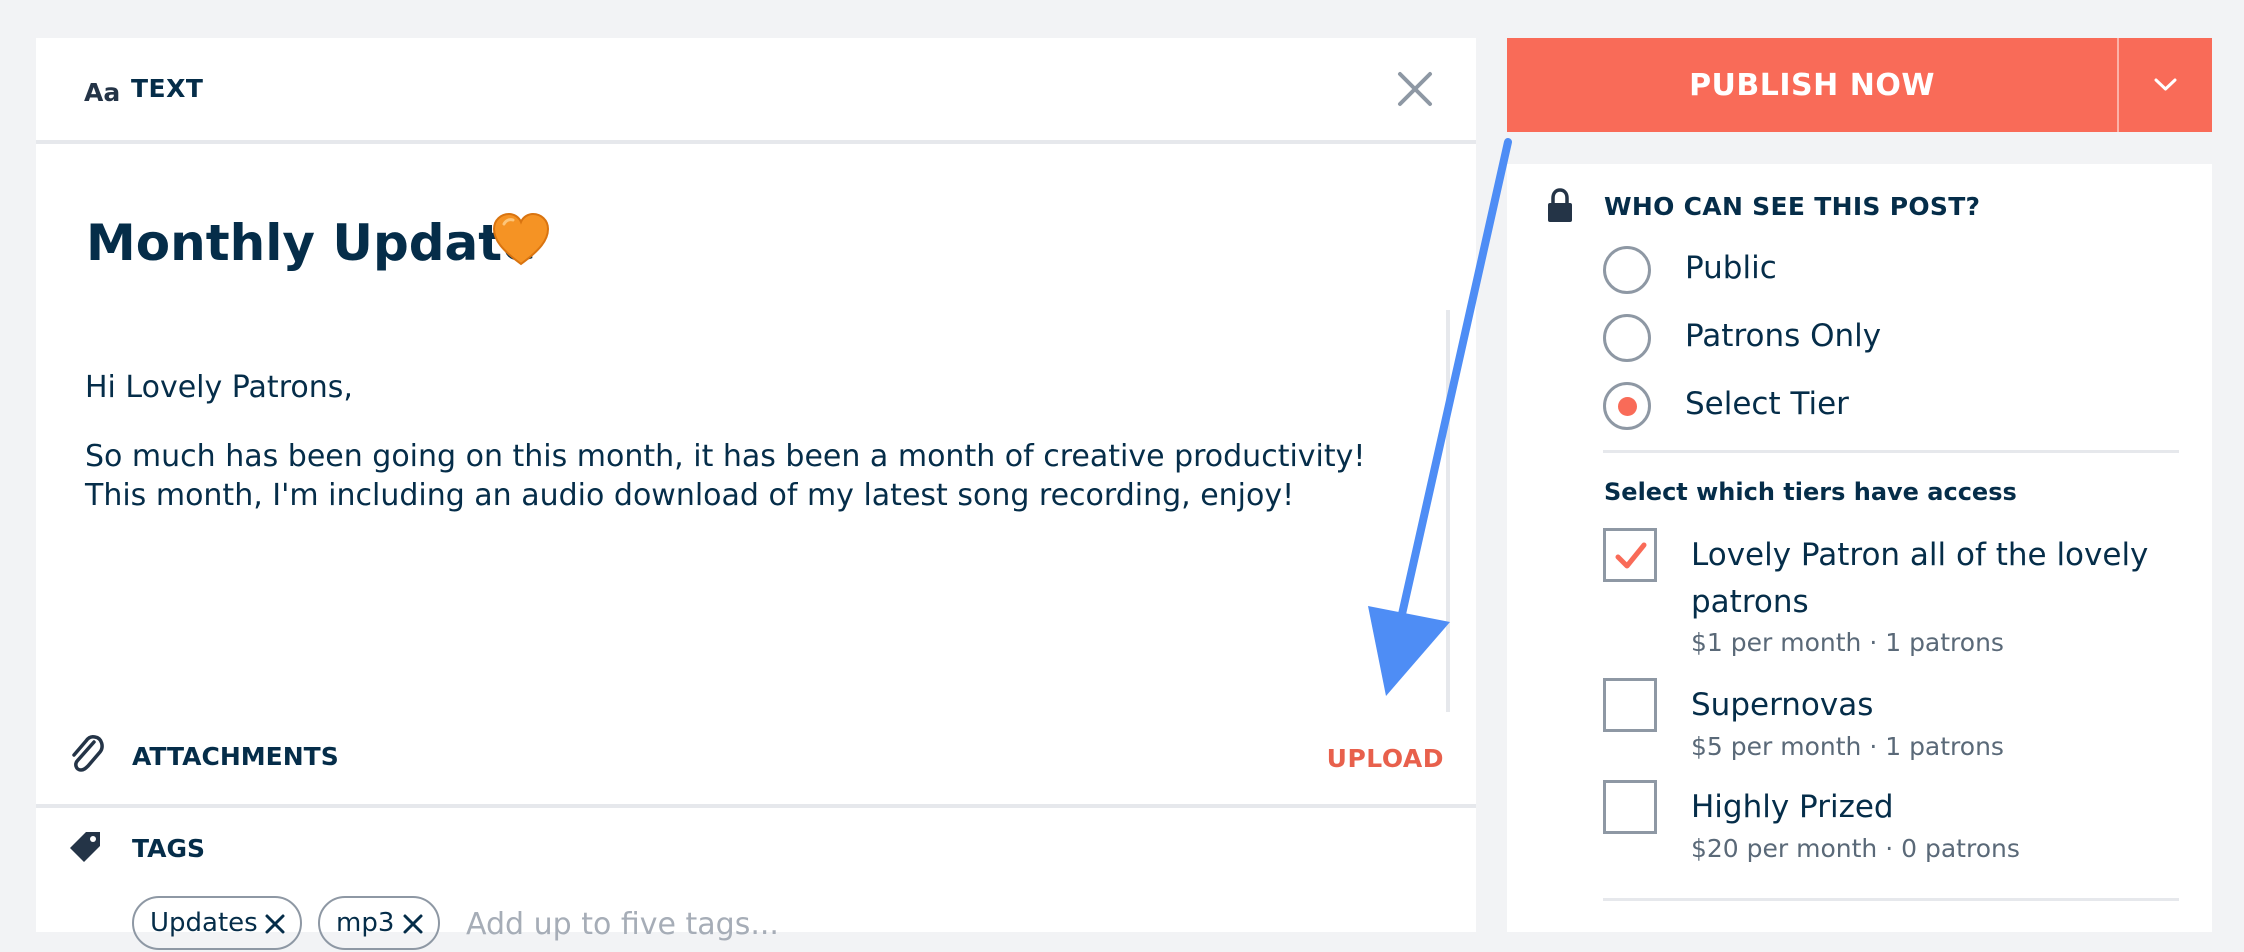 This screenshot has width=2244, height=952. I want to click on tier-meta: $20 per month · 0 patrons, so click(1855, 848).